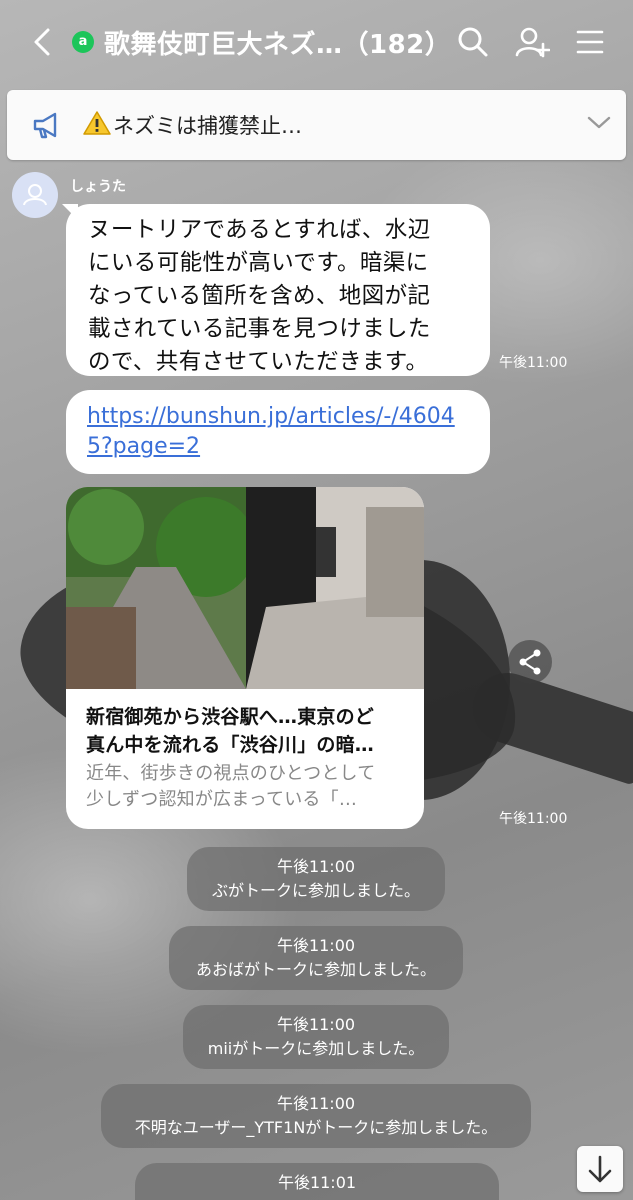 The height and width of the screenshot is (1200, 633). I want to click on chat-title: 歌舞伎町巨大ネズ…（182）, so click(277, 42).